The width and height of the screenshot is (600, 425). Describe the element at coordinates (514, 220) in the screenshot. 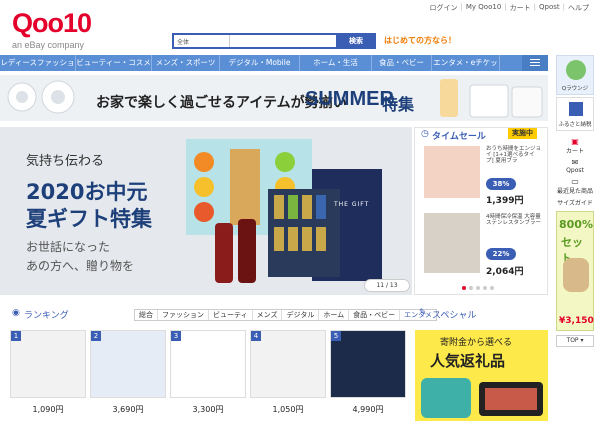

I see `timesale-desc-2: 4時間保冷保温 大容量ステンレスタンブラー` at that location.